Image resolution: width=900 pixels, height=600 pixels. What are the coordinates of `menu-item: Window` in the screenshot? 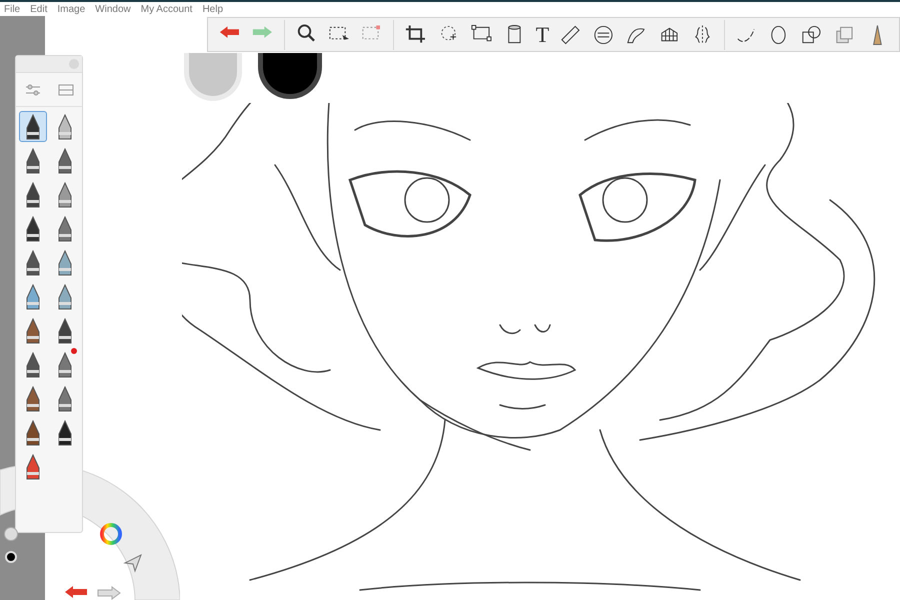 It's located at (113, 9).